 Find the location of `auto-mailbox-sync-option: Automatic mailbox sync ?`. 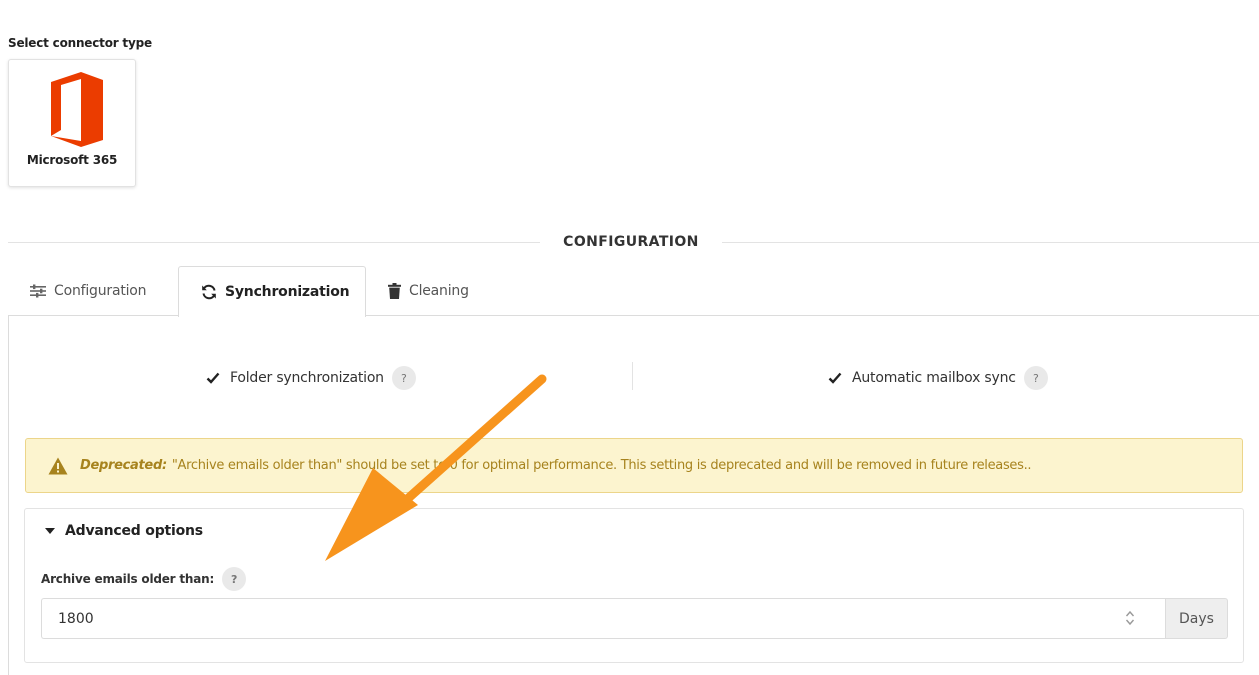

auto-mailbox-sync-option: Automatic mailbox sync ? is located at coordinates (938, 378).